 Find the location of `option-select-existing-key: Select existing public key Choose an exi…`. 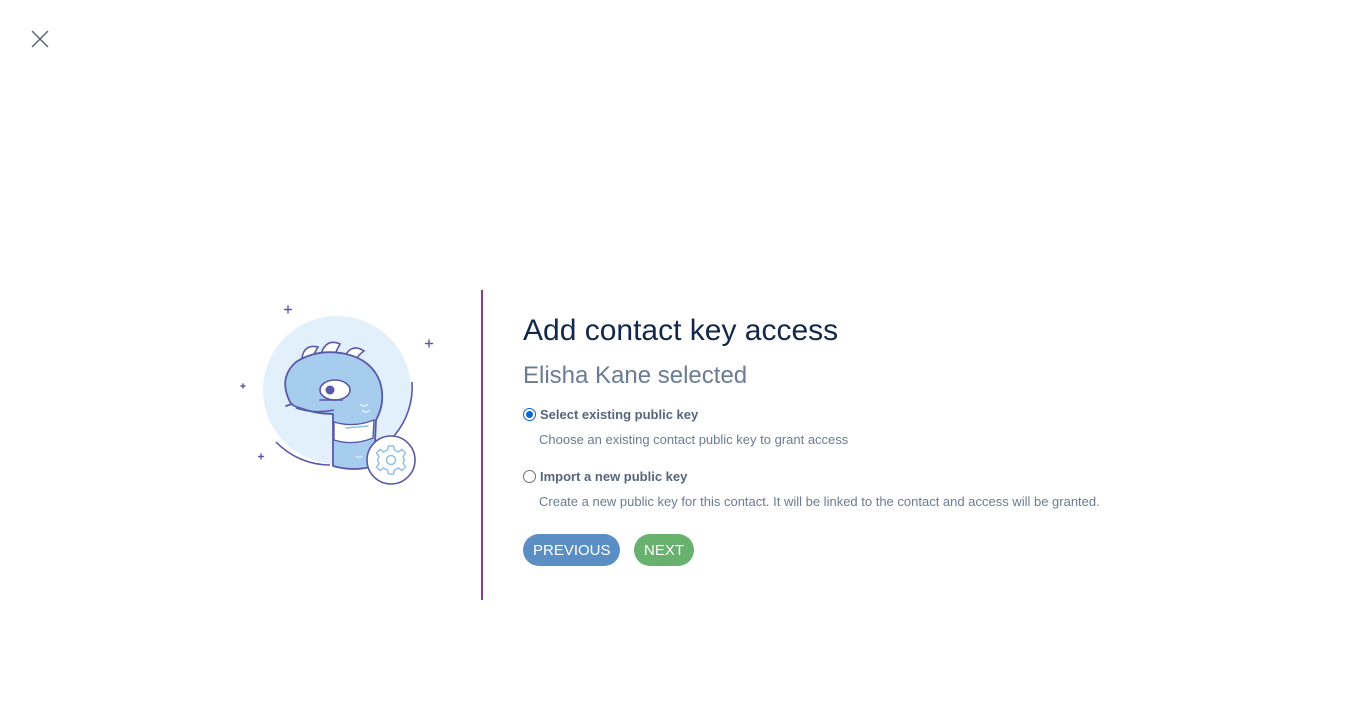

option-select-existing-key: Select existing public key Choose an exi… is located at coordinates (873, 426).